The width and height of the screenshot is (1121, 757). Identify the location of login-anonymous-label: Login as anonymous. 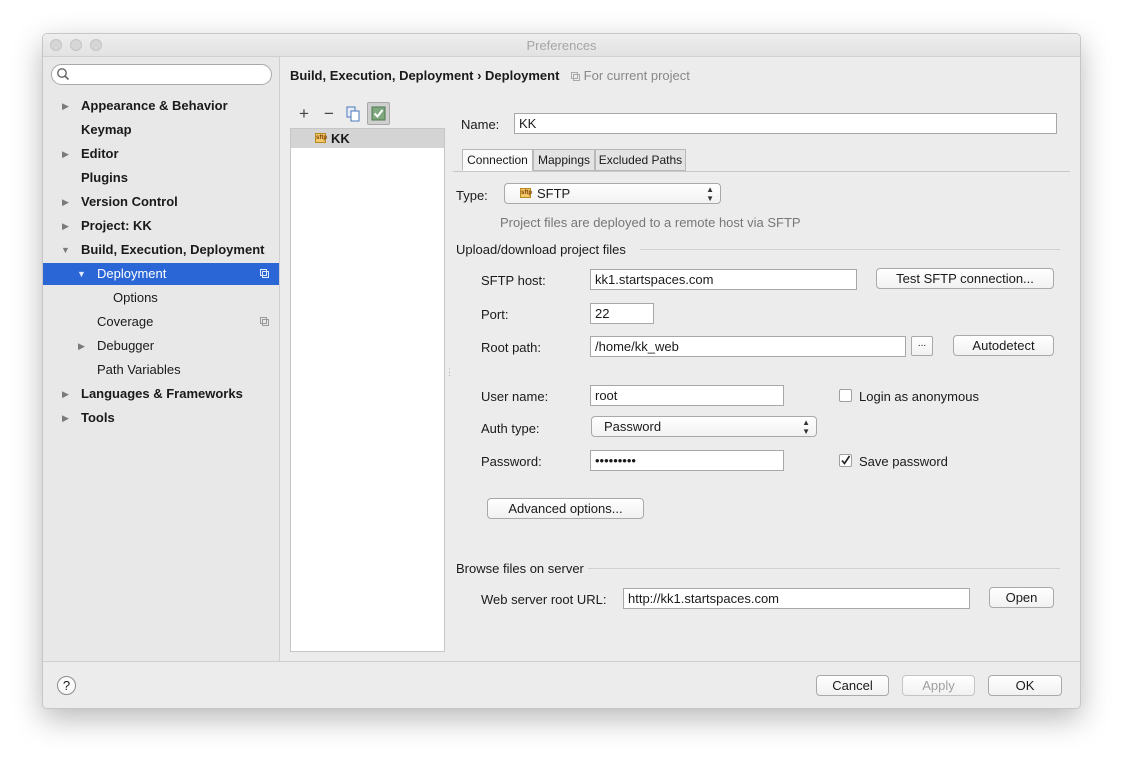
(919, 396).